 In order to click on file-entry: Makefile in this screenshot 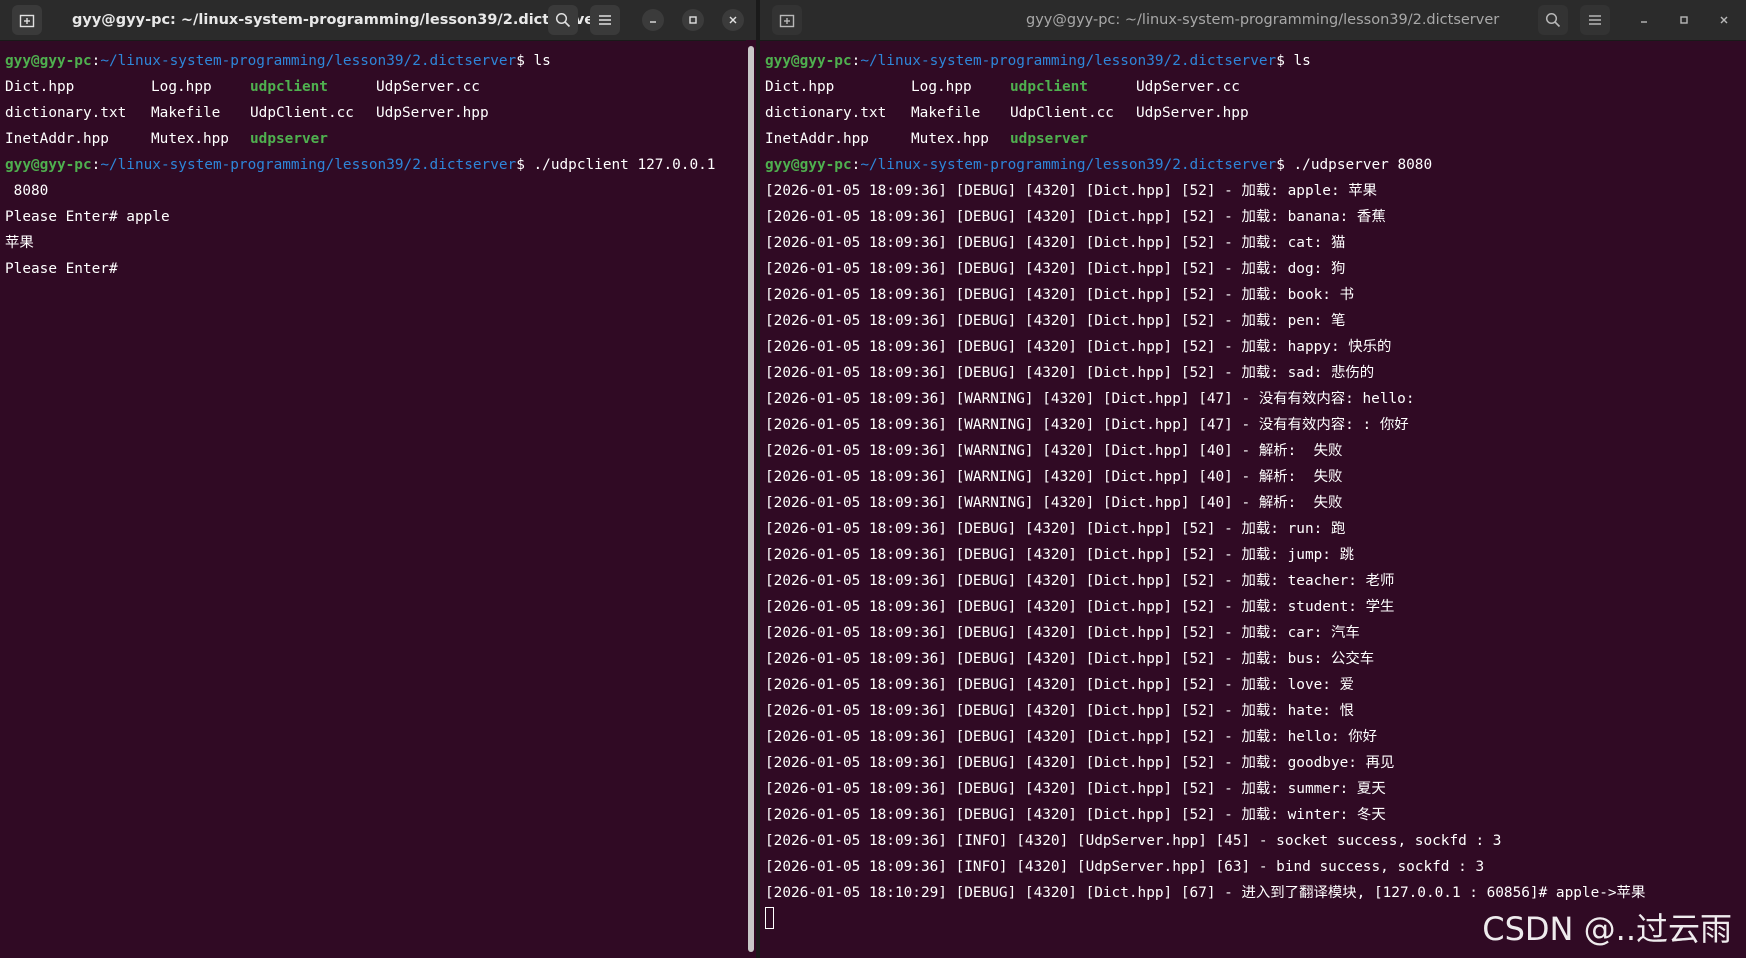, I will do `click(186, 113)`.